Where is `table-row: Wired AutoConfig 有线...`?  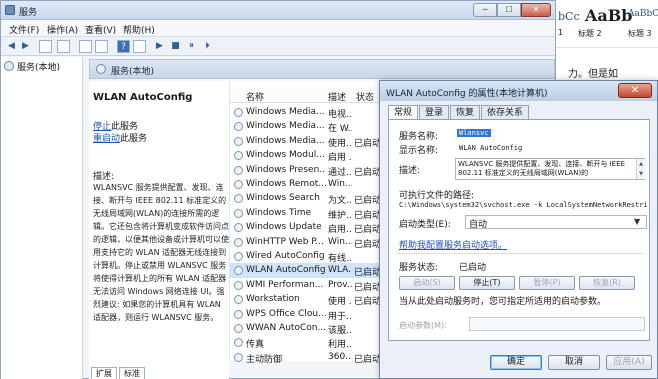
table-row: Wired AutoConfig 有线... is located at coordinates (307, 256).